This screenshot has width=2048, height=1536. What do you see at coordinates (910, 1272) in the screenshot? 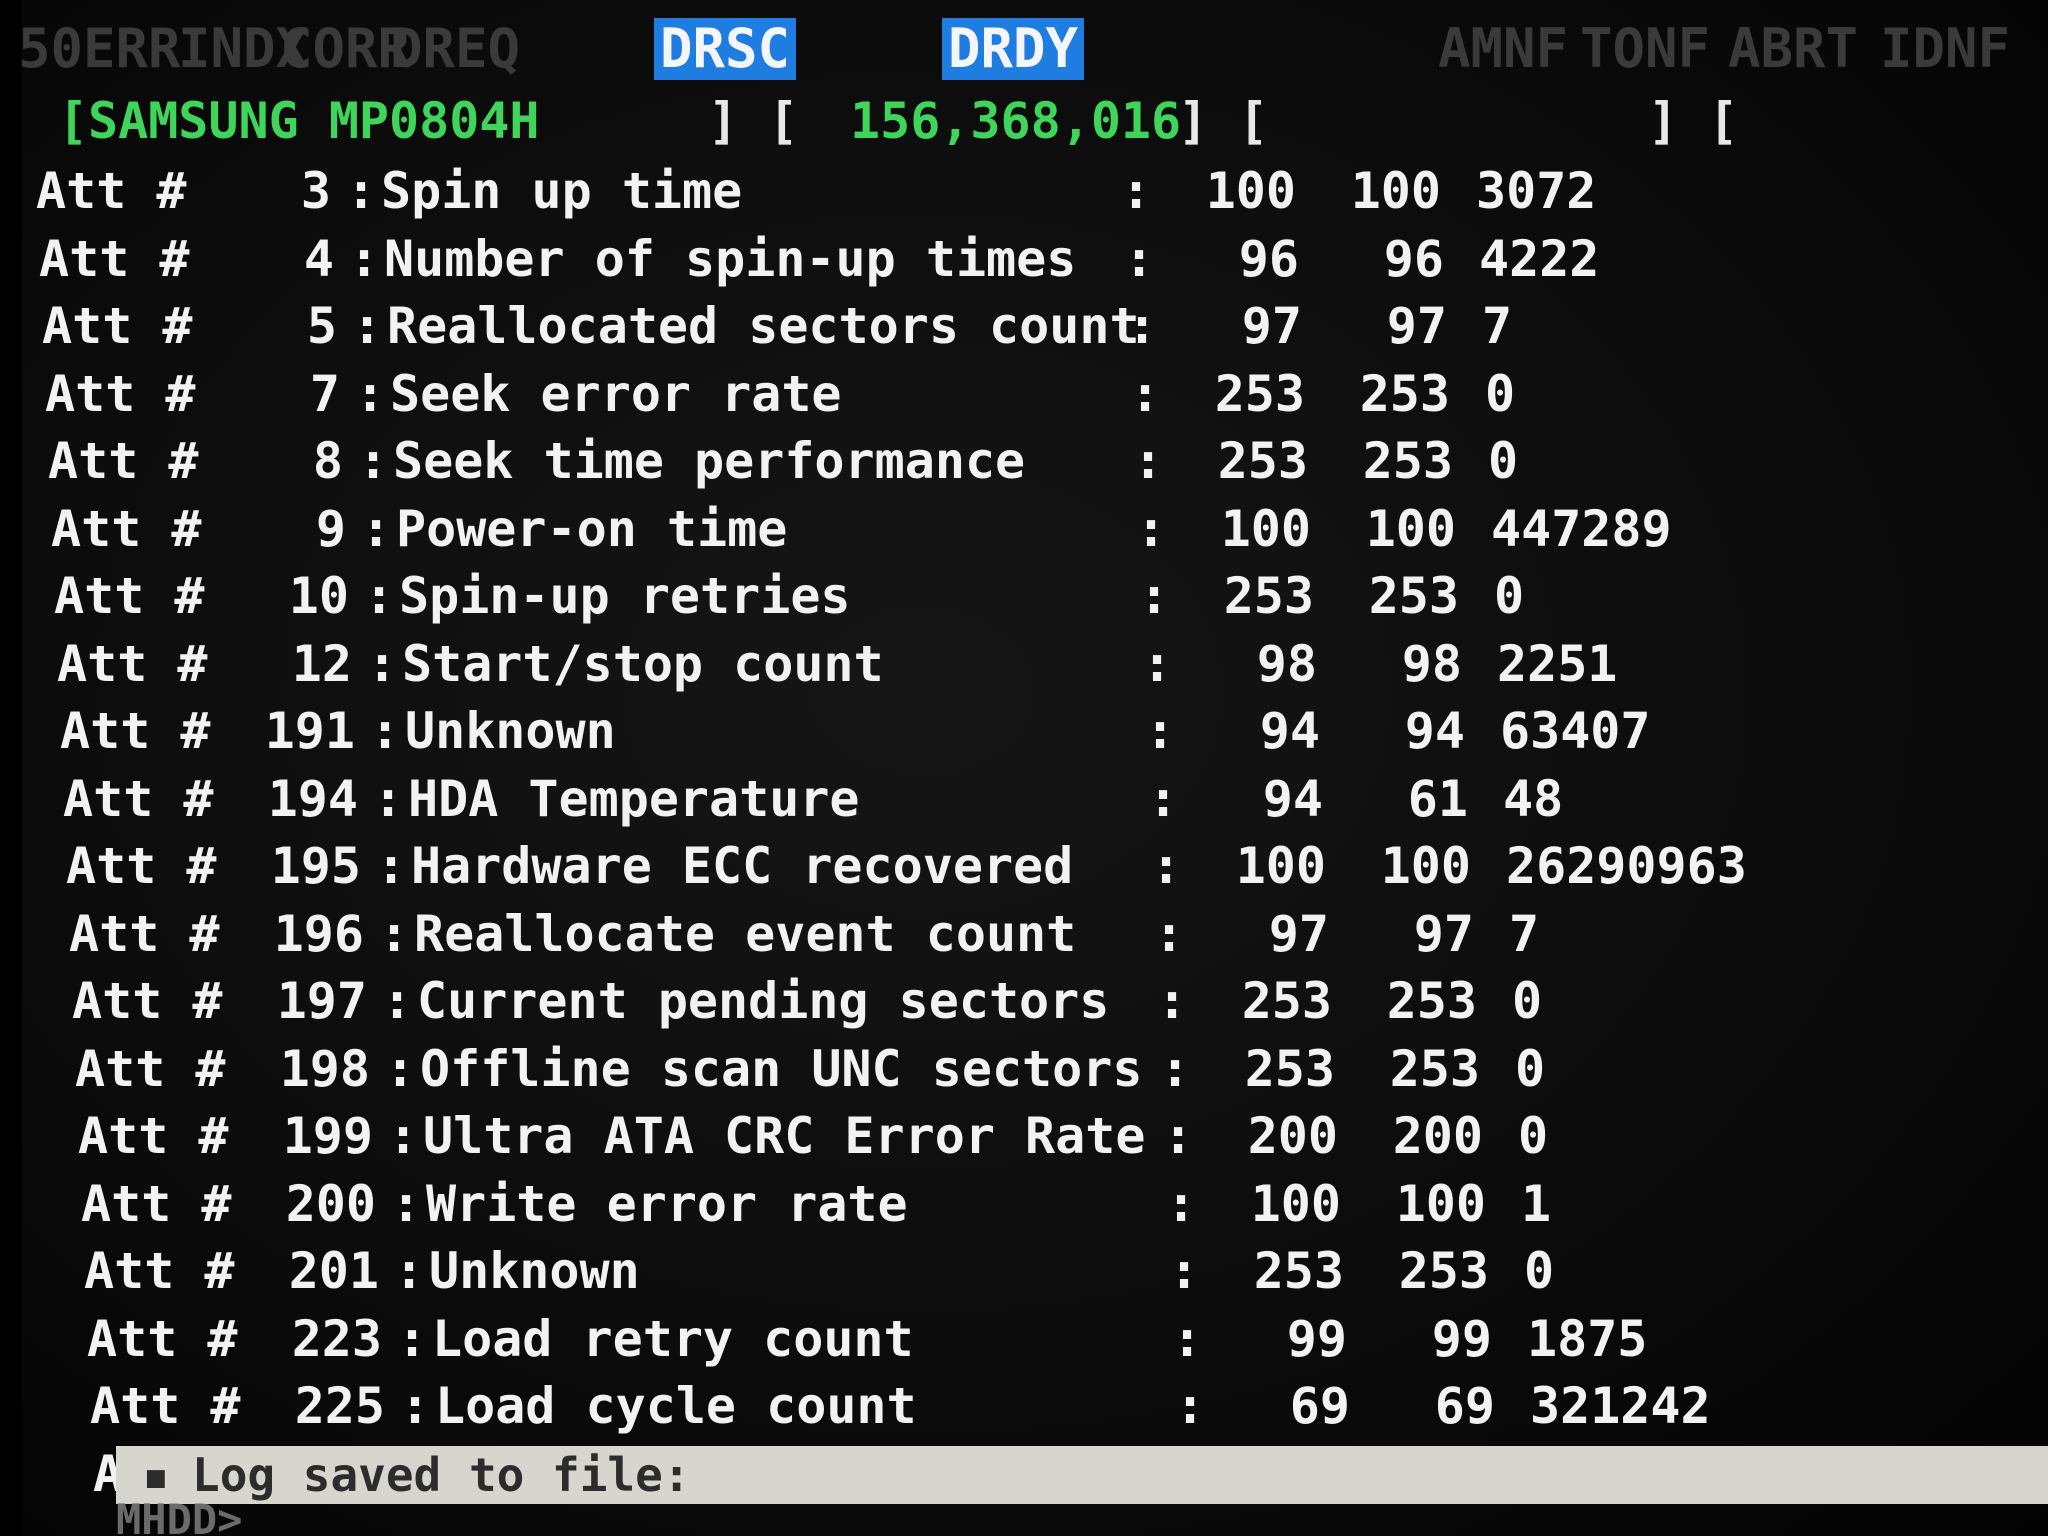
I see `table-row: Att #201: Unknown:253 253 0` at bounding box center [910, 1272].